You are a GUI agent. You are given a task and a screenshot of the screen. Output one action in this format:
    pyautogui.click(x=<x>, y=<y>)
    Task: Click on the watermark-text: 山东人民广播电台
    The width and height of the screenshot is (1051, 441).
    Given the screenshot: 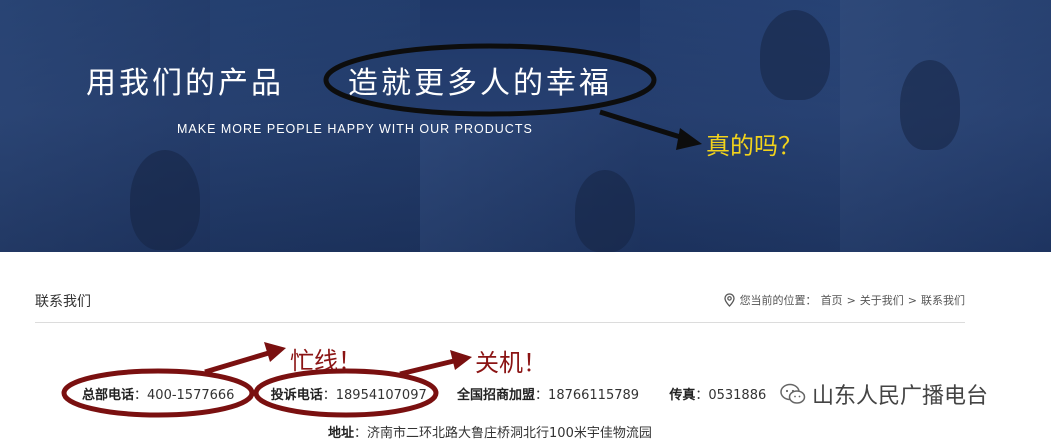 What is the action you would take?
    pyautogui.click(x=900, y=396)
    